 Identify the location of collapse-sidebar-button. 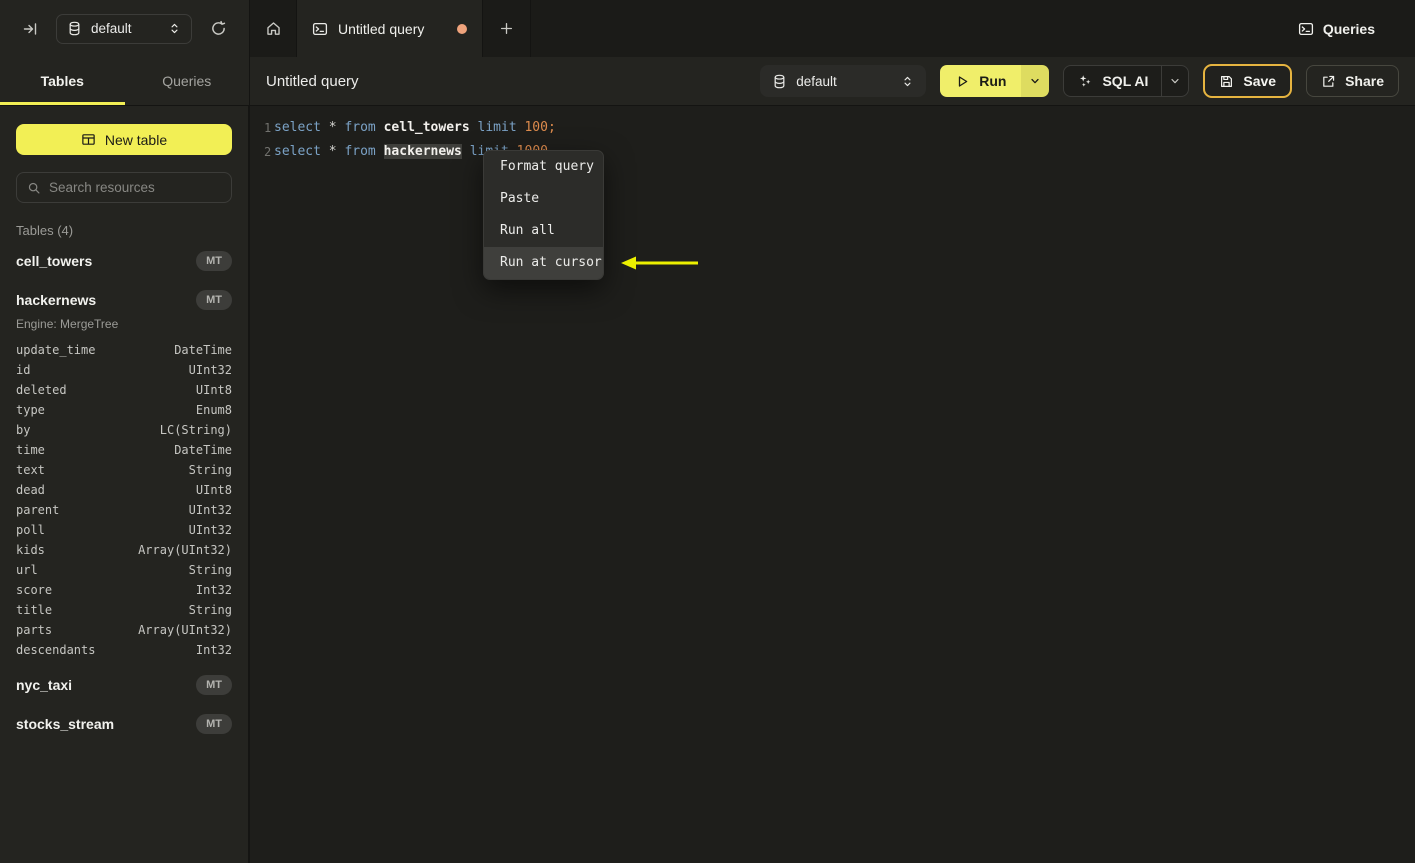
(30, 29).